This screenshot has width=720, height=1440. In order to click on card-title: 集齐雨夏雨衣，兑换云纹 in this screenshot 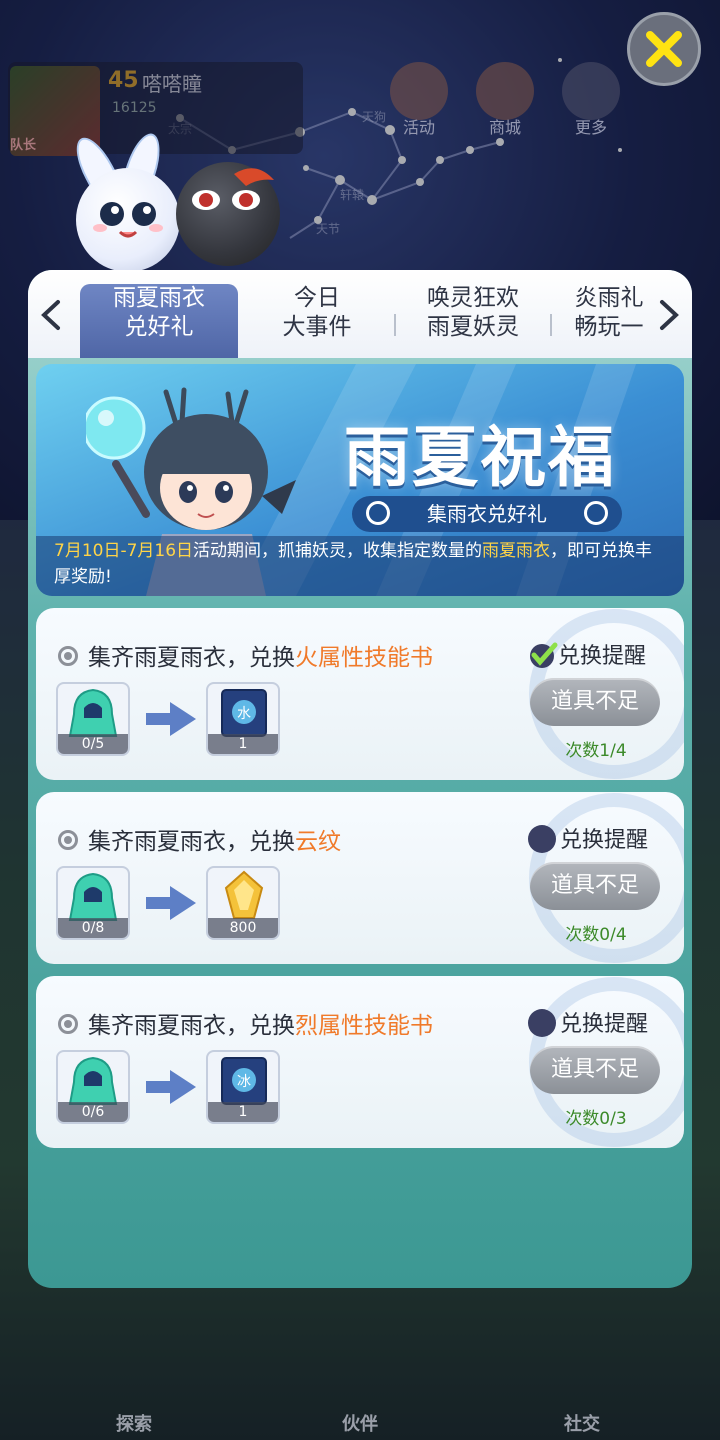, I will do `click(214, 839)`.